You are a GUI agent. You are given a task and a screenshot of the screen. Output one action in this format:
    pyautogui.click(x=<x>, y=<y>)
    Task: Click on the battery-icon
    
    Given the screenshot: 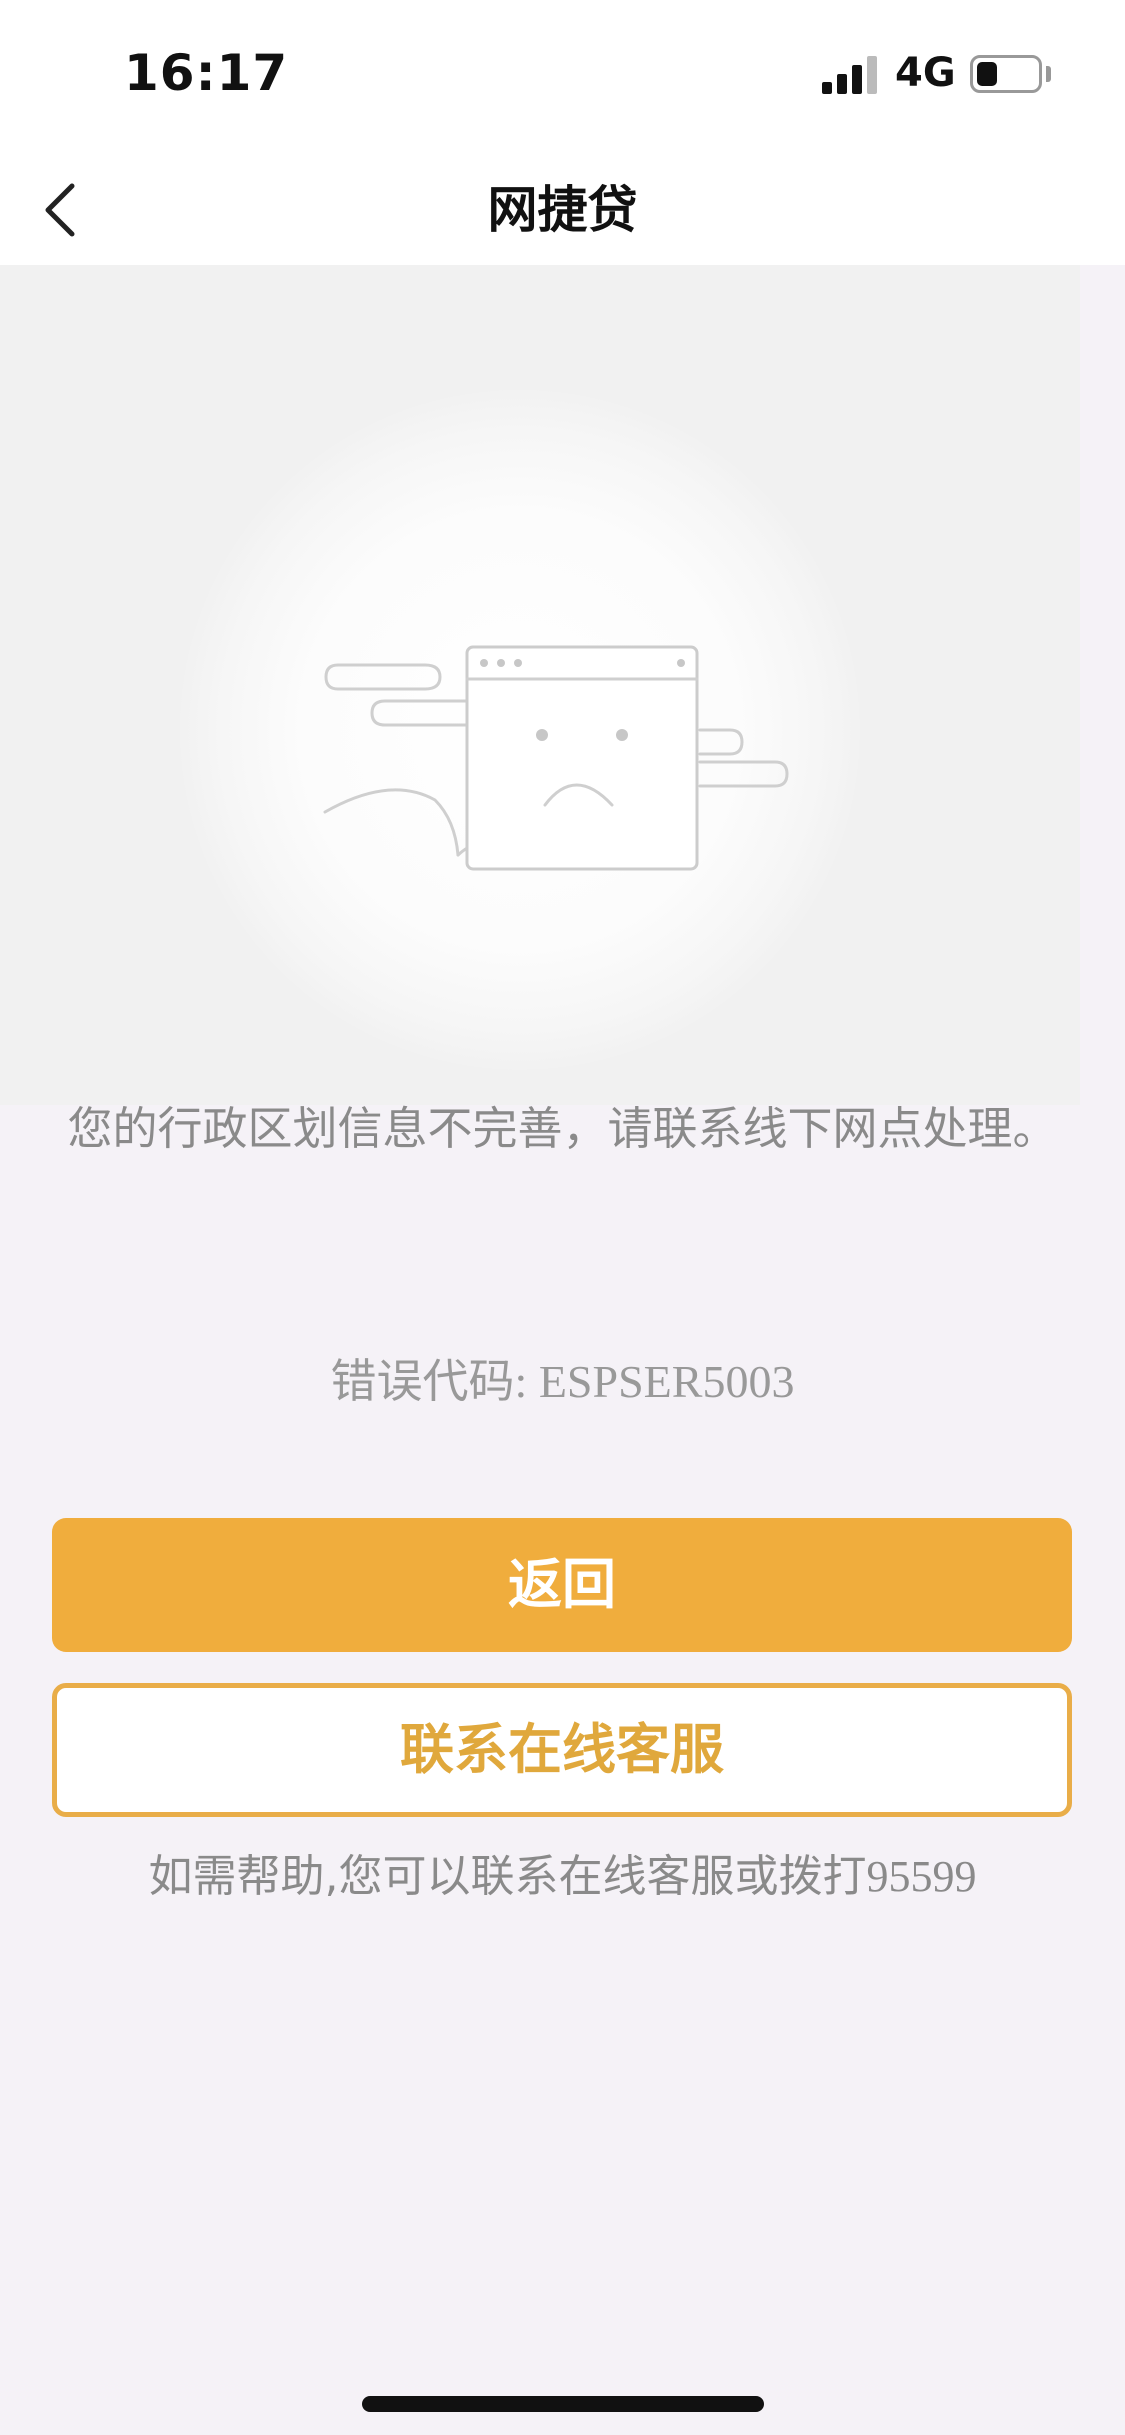 What is the action you would take?
    pyautogui.click(x=1006, y=74)
    